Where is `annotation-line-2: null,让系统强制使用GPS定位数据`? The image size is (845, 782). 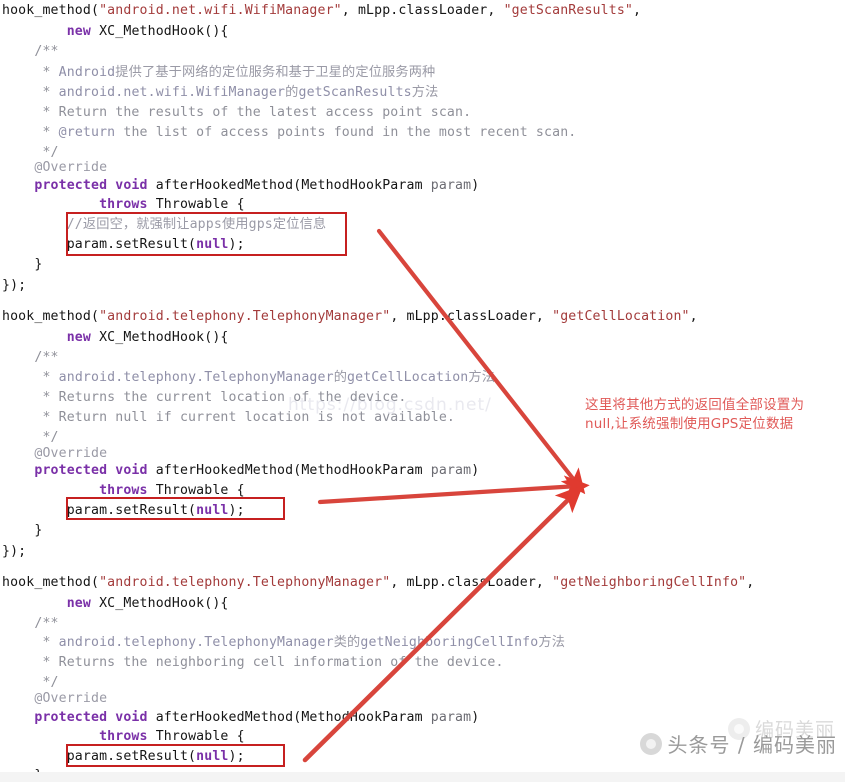
annotation-line-2: null,让系统强制使用GPS定位数据 is located at coordinates (689, 424).